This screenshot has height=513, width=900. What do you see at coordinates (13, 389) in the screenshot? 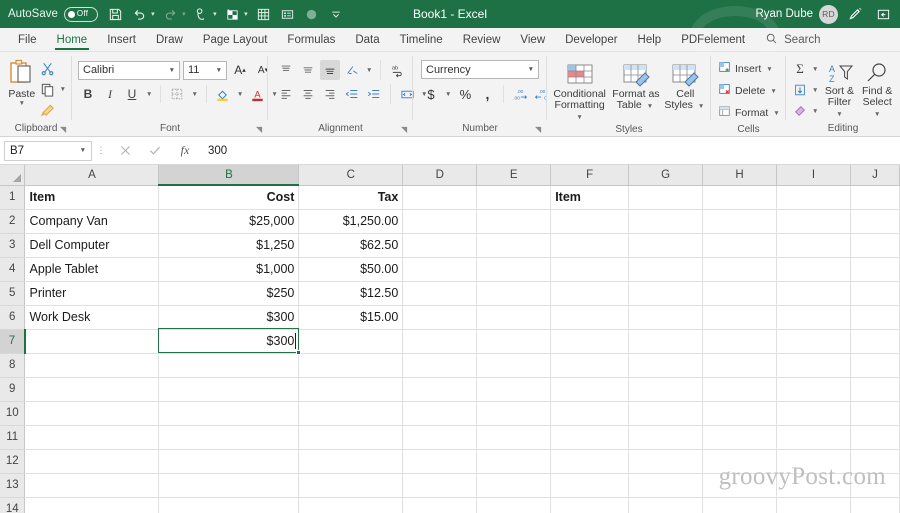
I see `row-header-9: 9` at bounding box center [13, 389].